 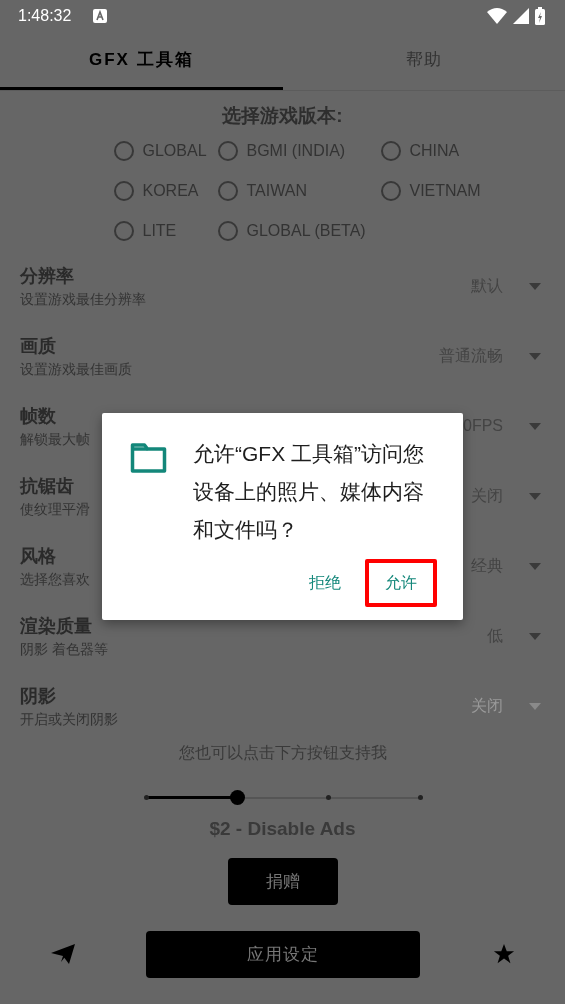 What do you see at coordinates (100, 16) in the screenshot?
I see `notification-icon` at bounding box center [100, 16].